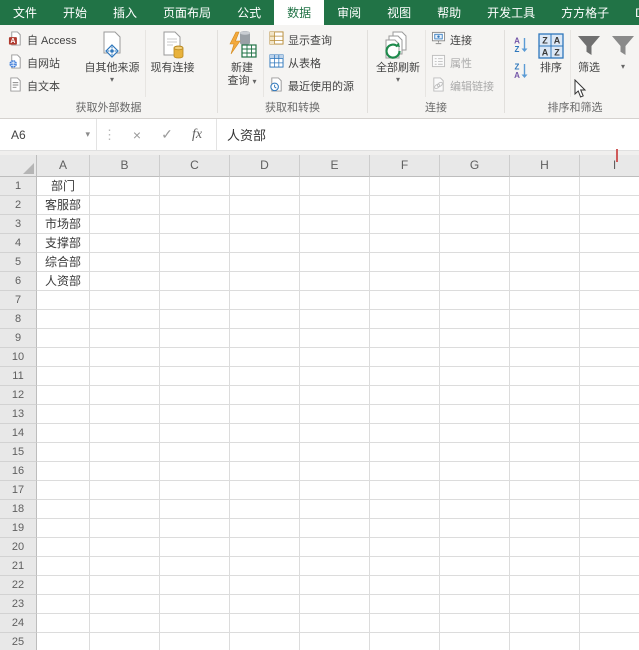 The width and height of the screenshot is (639, 650). Describe the element at coordinates (521, 44) in the screenshot. I see `sort-ascending-button: AZ` at that location.